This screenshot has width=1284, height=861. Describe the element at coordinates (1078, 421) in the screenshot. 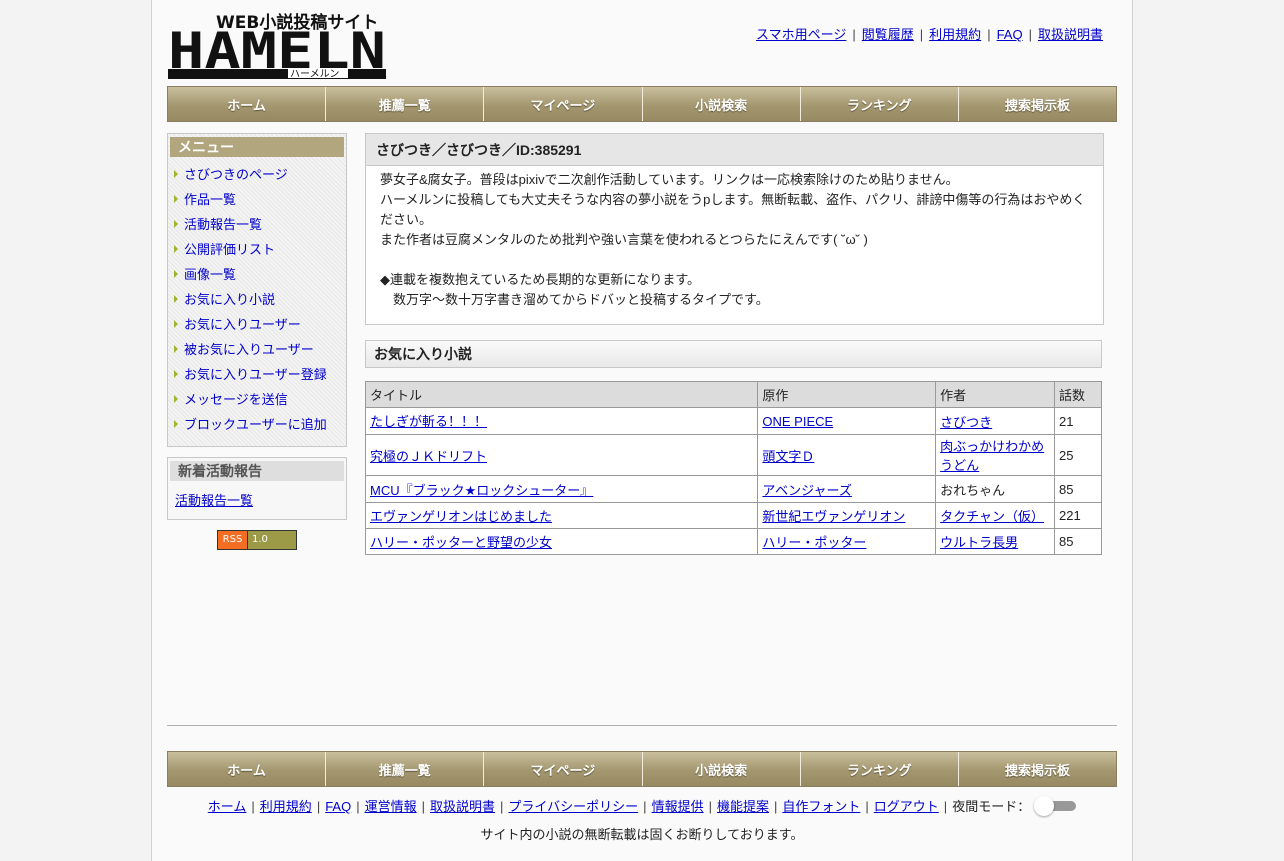

I see `episode-count: 21` at that location.